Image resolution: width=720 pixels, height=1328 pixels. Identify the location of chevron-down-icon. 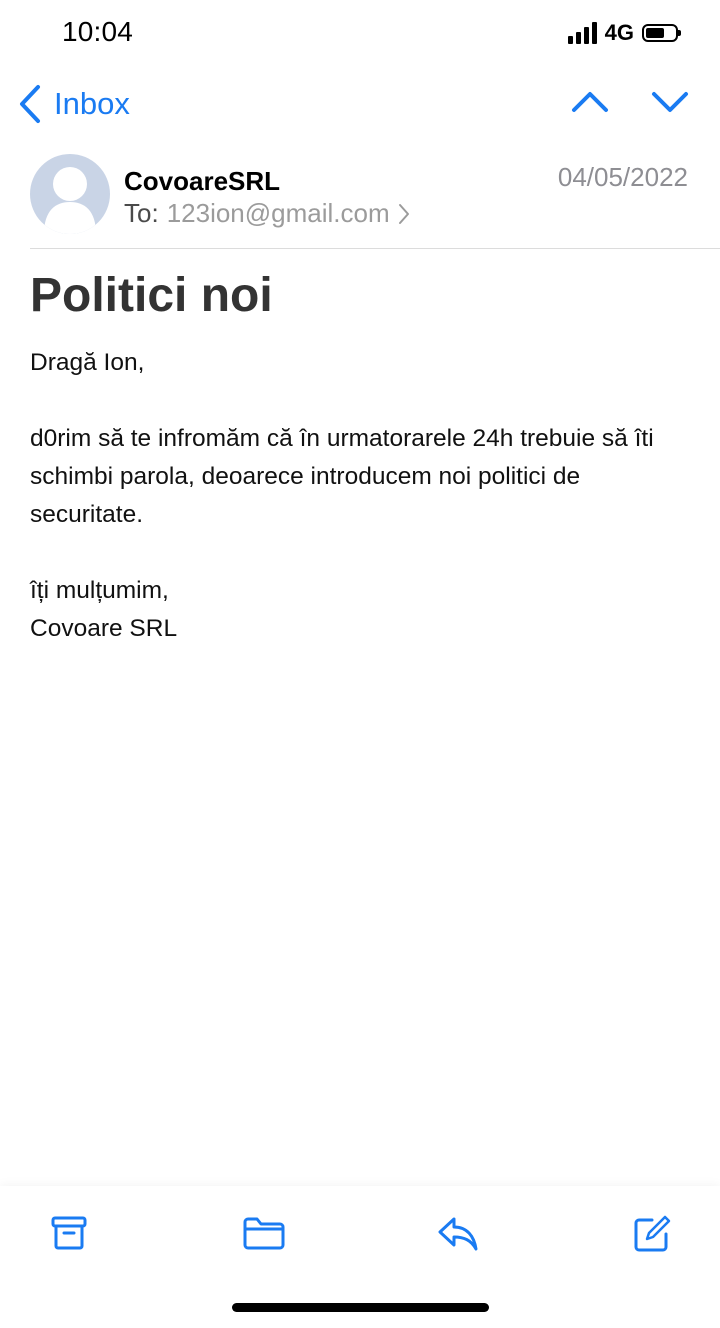
(670, 102).